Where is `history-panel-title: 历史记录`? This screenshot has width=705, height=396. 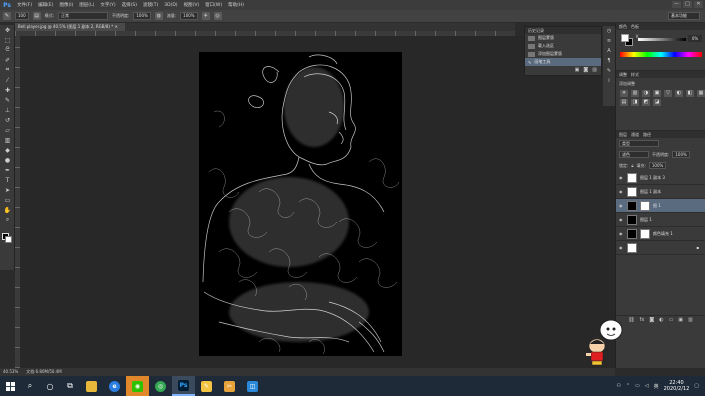
history-panel-title: 历史记录 is located at coordinates (563, 30).